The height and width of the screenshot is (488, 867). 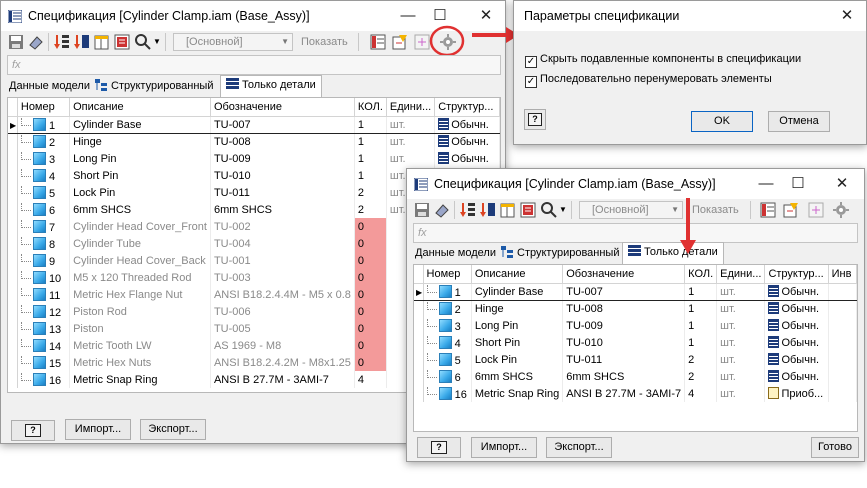 I want to click on cell-designation: 6mm SHCS, so click(x=282, y=209).